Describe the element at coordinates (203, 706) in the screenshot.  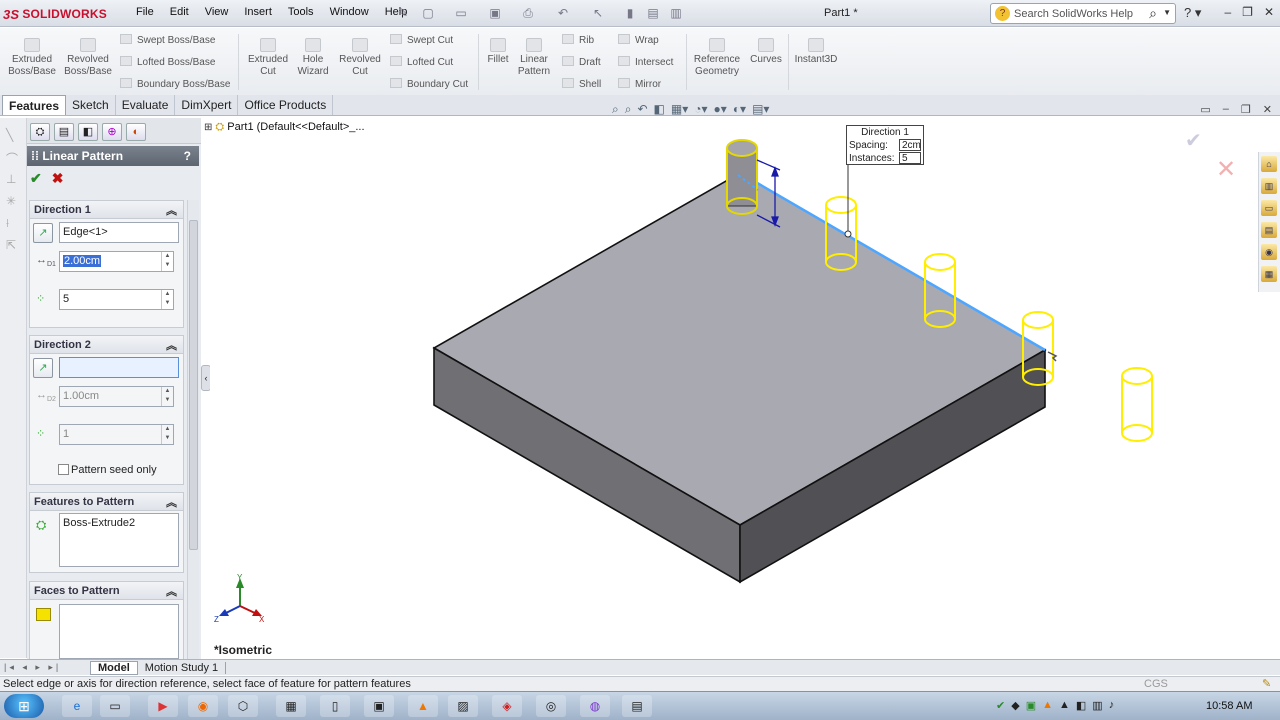
I see `firefox-icon: ◉` at that location.